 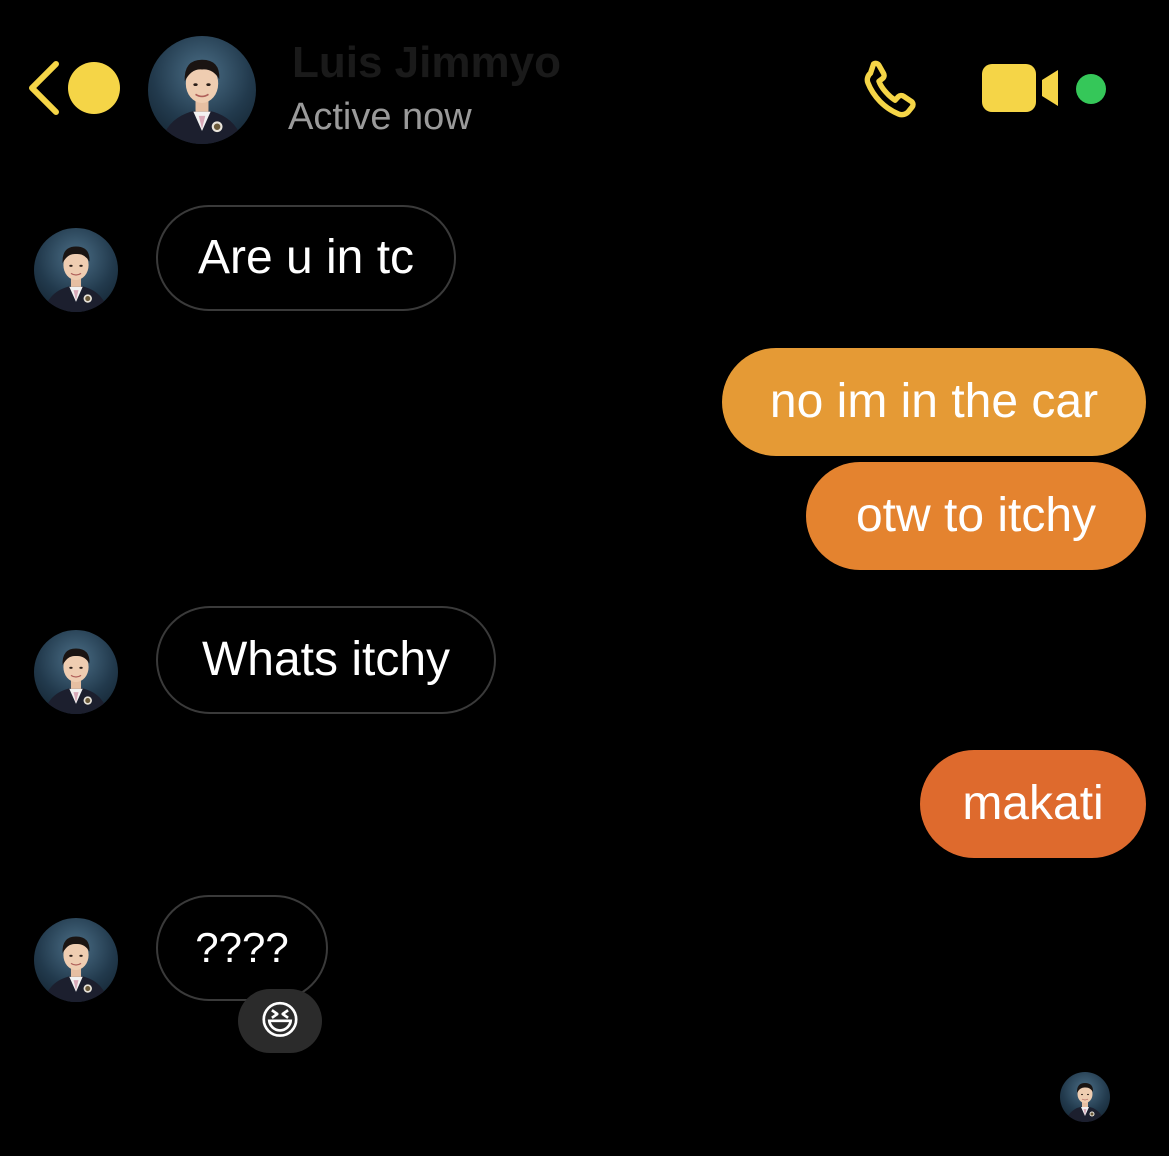 What do you see at coordinates (242, 948) in the screenshot?
I see `incoming-message-bubble: ????` at bounding box center [242, 948].